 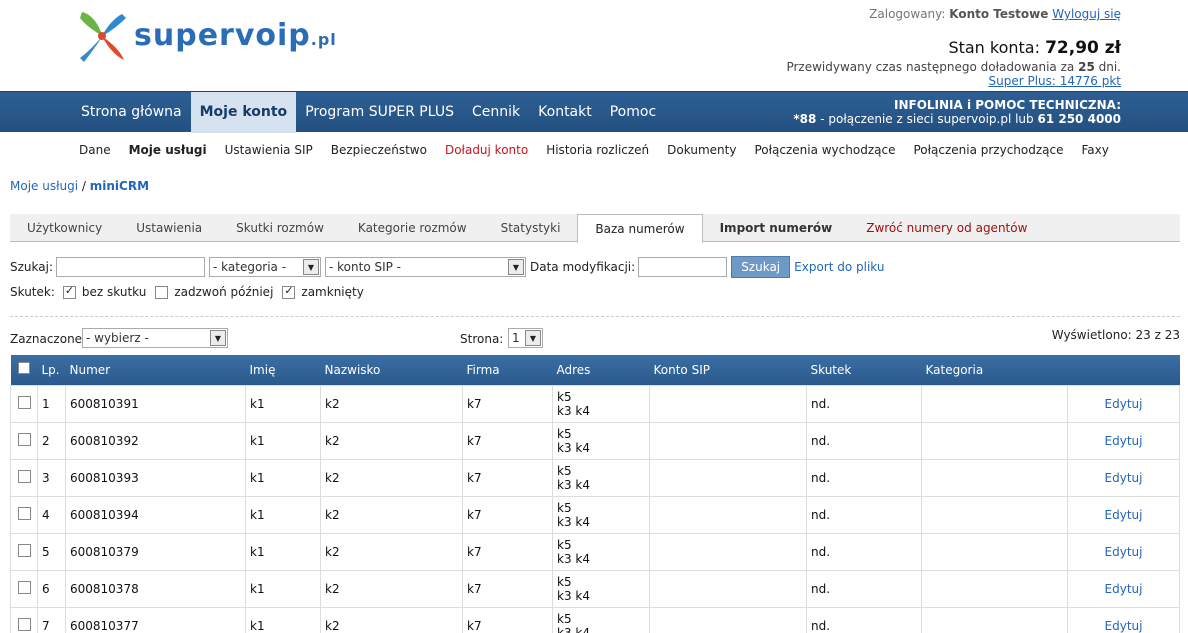 What do you see at coordinates (496, 112) in the screenshot?
I see `nav-item-cennik: Cennik` at bounding box center [496, 112].